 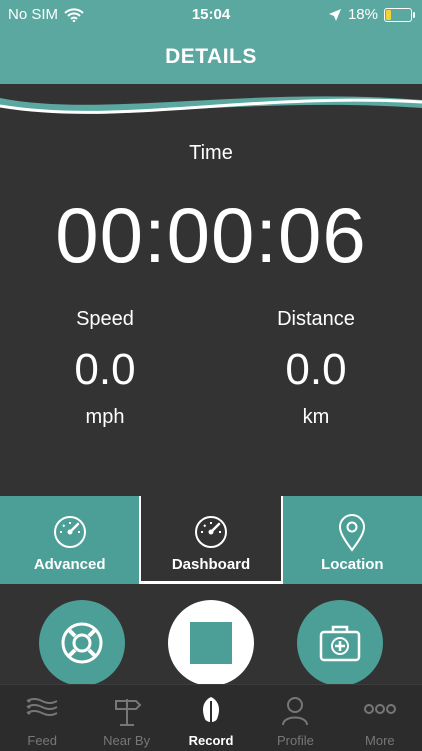 I want to click on speed-label: Speed, so click(x=105, y=319).